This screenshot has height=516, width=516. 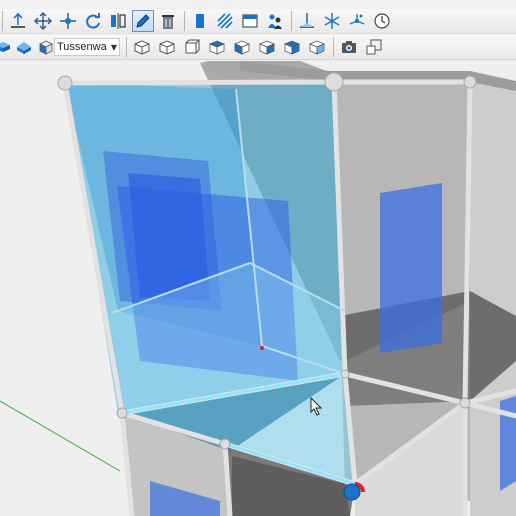 What do you see at coordinates (82, 47) in the screenshot?
I see `material-dropdown-value: Tussenwa` at bounding box center [82, 47].